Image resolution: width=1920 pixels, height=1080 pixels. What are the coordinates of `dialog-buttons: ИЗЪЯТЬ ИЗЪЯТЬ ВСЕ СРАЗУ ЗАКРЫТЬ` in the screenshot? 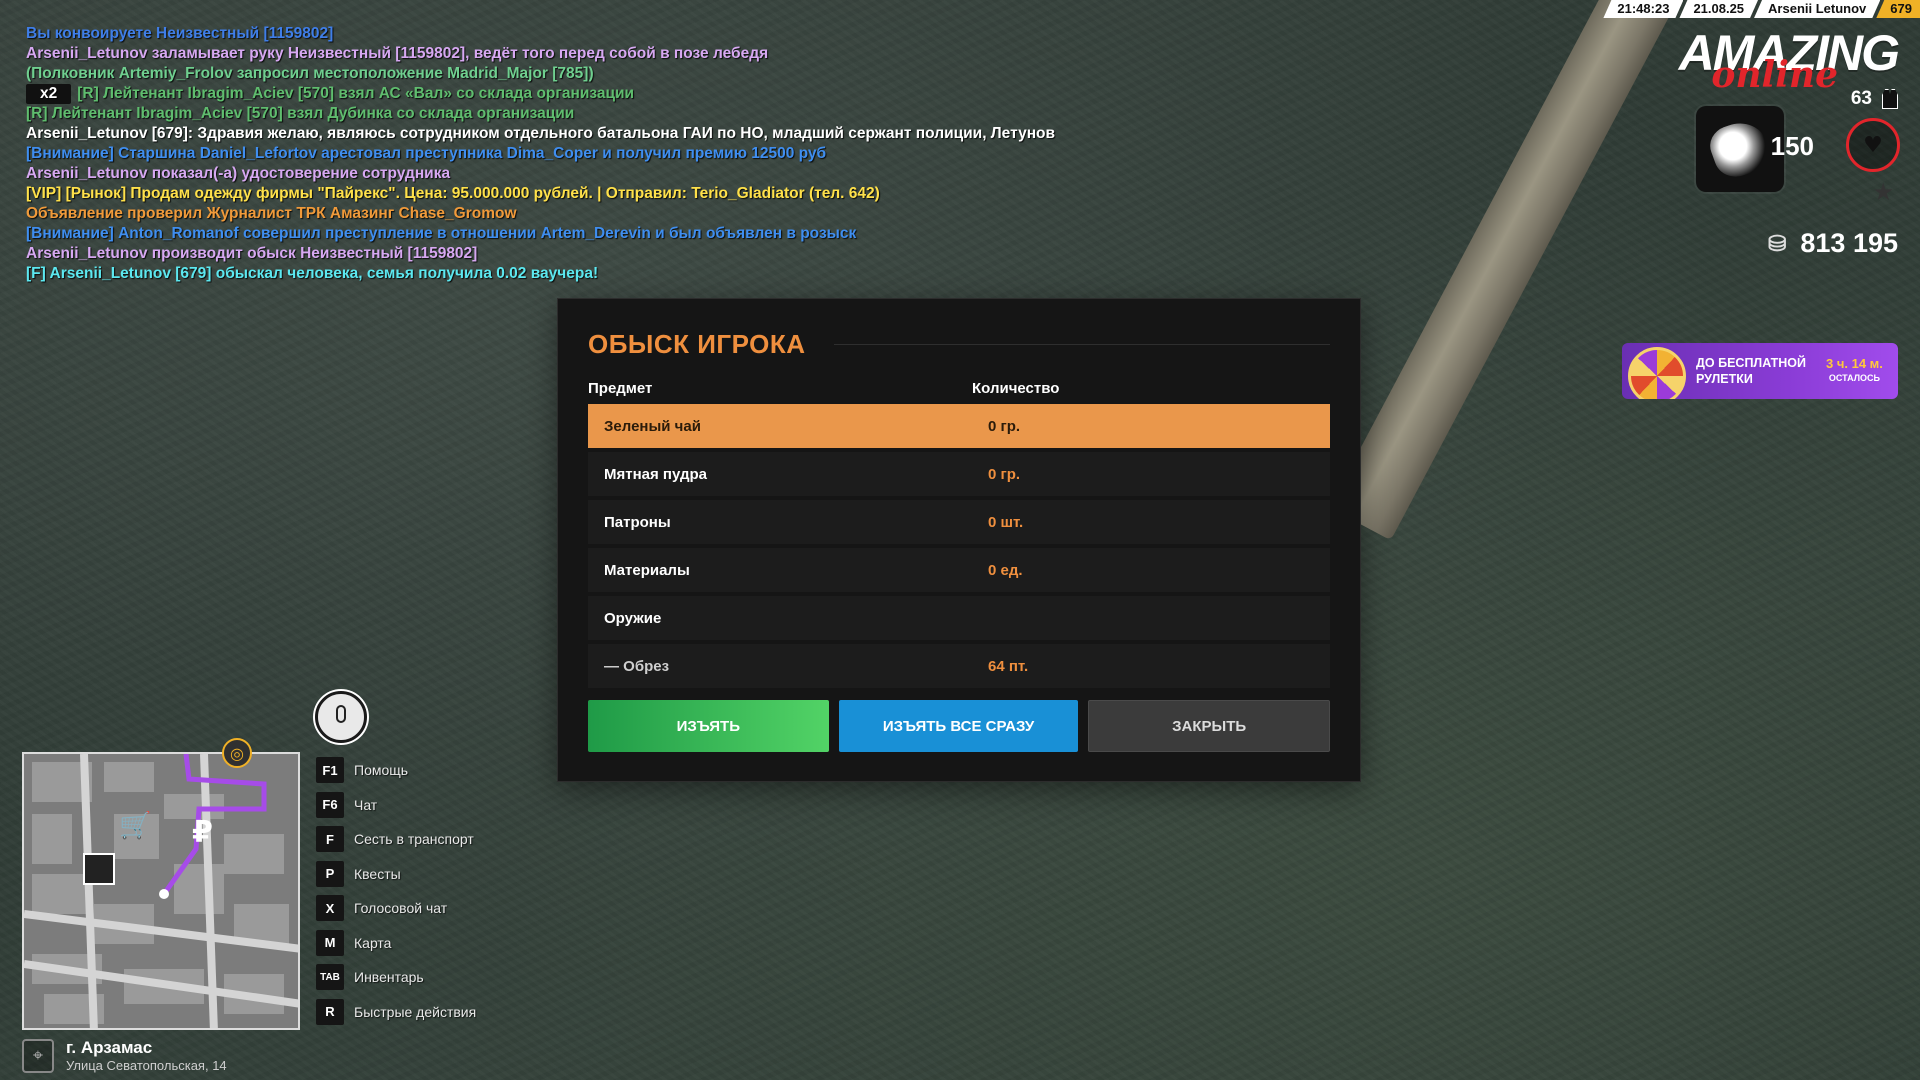 It's located at (959, 726).